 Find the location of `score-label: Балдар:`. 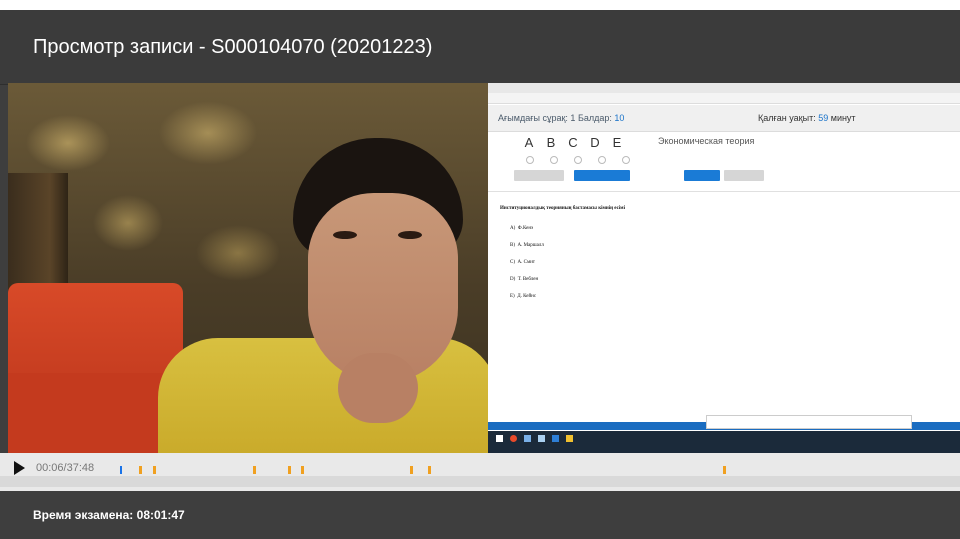

score-label: Балдар: is located at coordinates (594, 118).